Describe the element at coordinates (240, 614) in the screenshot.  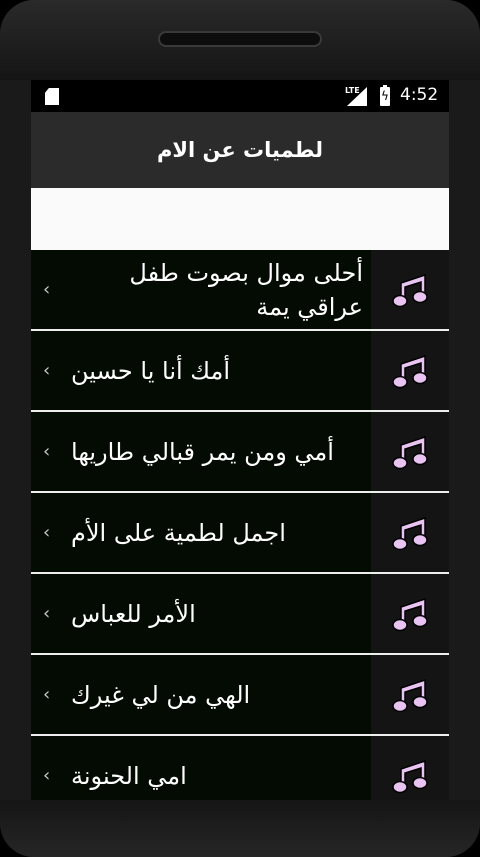
I see `list-item: ‹ الأمر للعباس` at that location.